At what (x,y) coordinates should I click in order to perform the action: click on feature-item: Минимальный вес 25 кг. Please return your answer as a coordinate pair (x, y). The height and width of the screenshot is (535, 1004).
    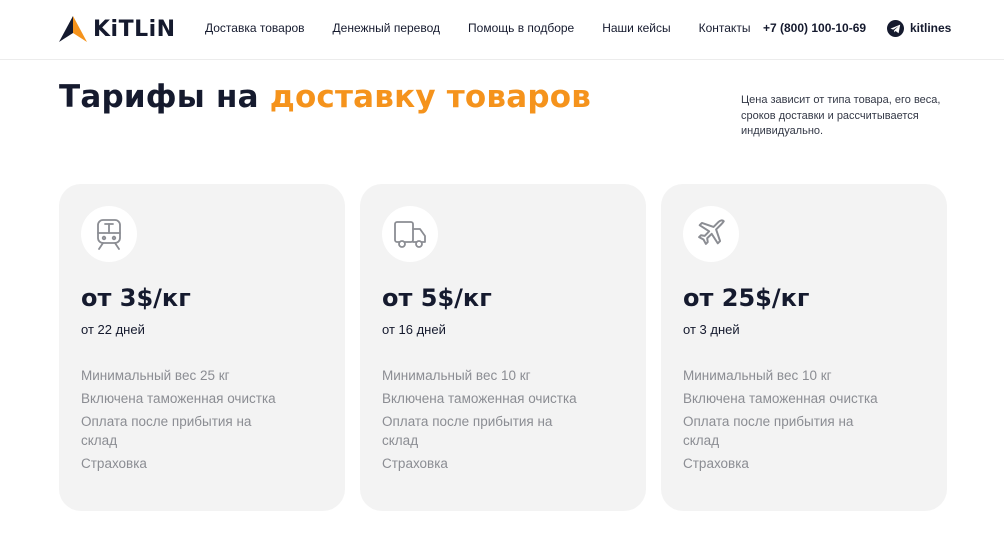
    Looking at the image, I should click on (155, 375).